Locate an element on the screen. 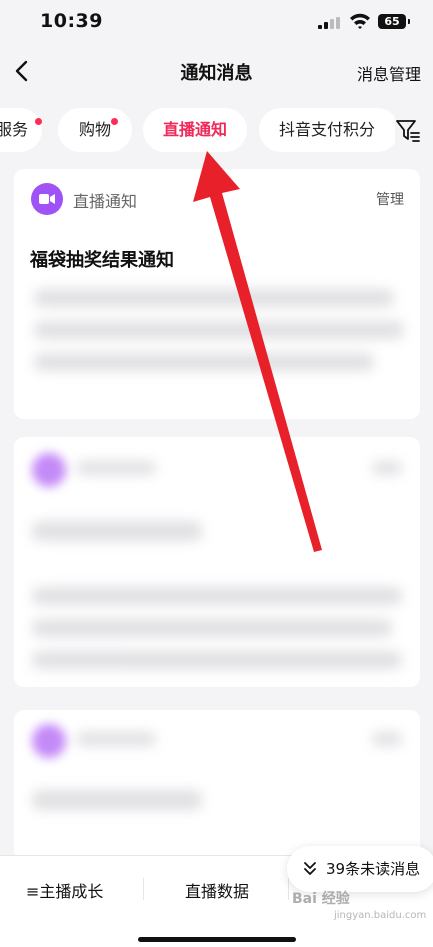 The width and height of the screenshot is (433, 947). live-camera-icon is located at coordinates (47, 199).